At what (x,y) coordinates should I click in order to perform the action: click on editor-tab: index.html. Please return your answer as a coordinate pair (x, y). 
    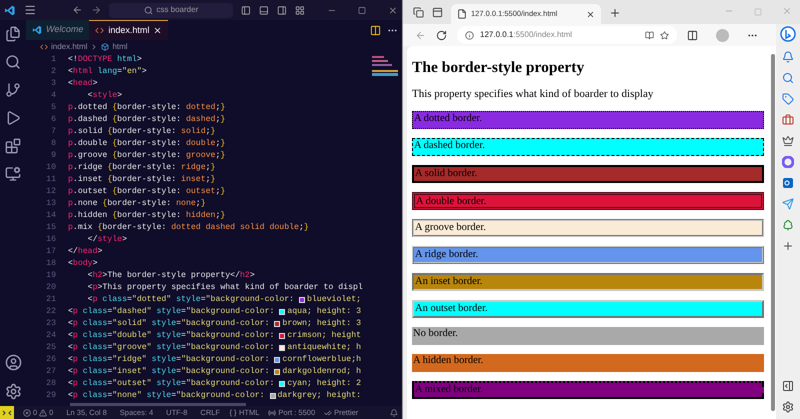
    Looking at the image, I should click on (128, 30).